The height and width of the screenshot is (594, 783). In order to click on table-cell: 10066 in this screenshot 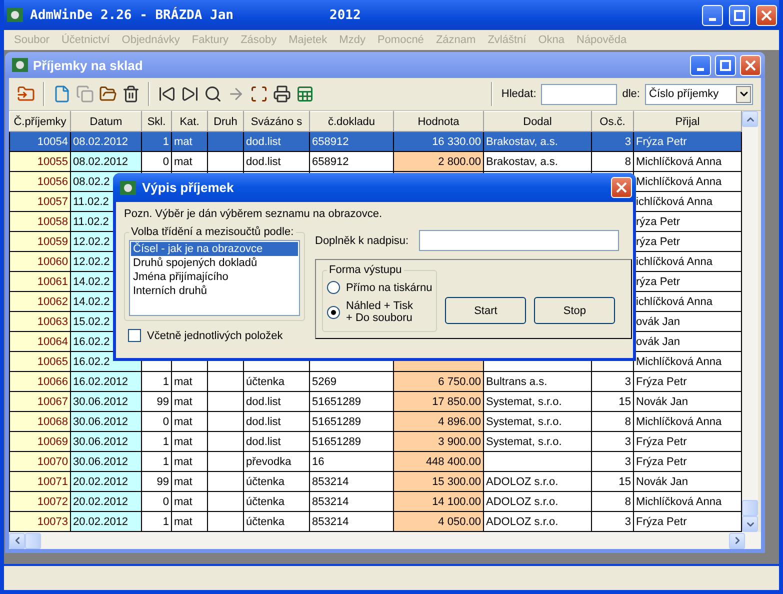, I will do `click(40, 382)`.